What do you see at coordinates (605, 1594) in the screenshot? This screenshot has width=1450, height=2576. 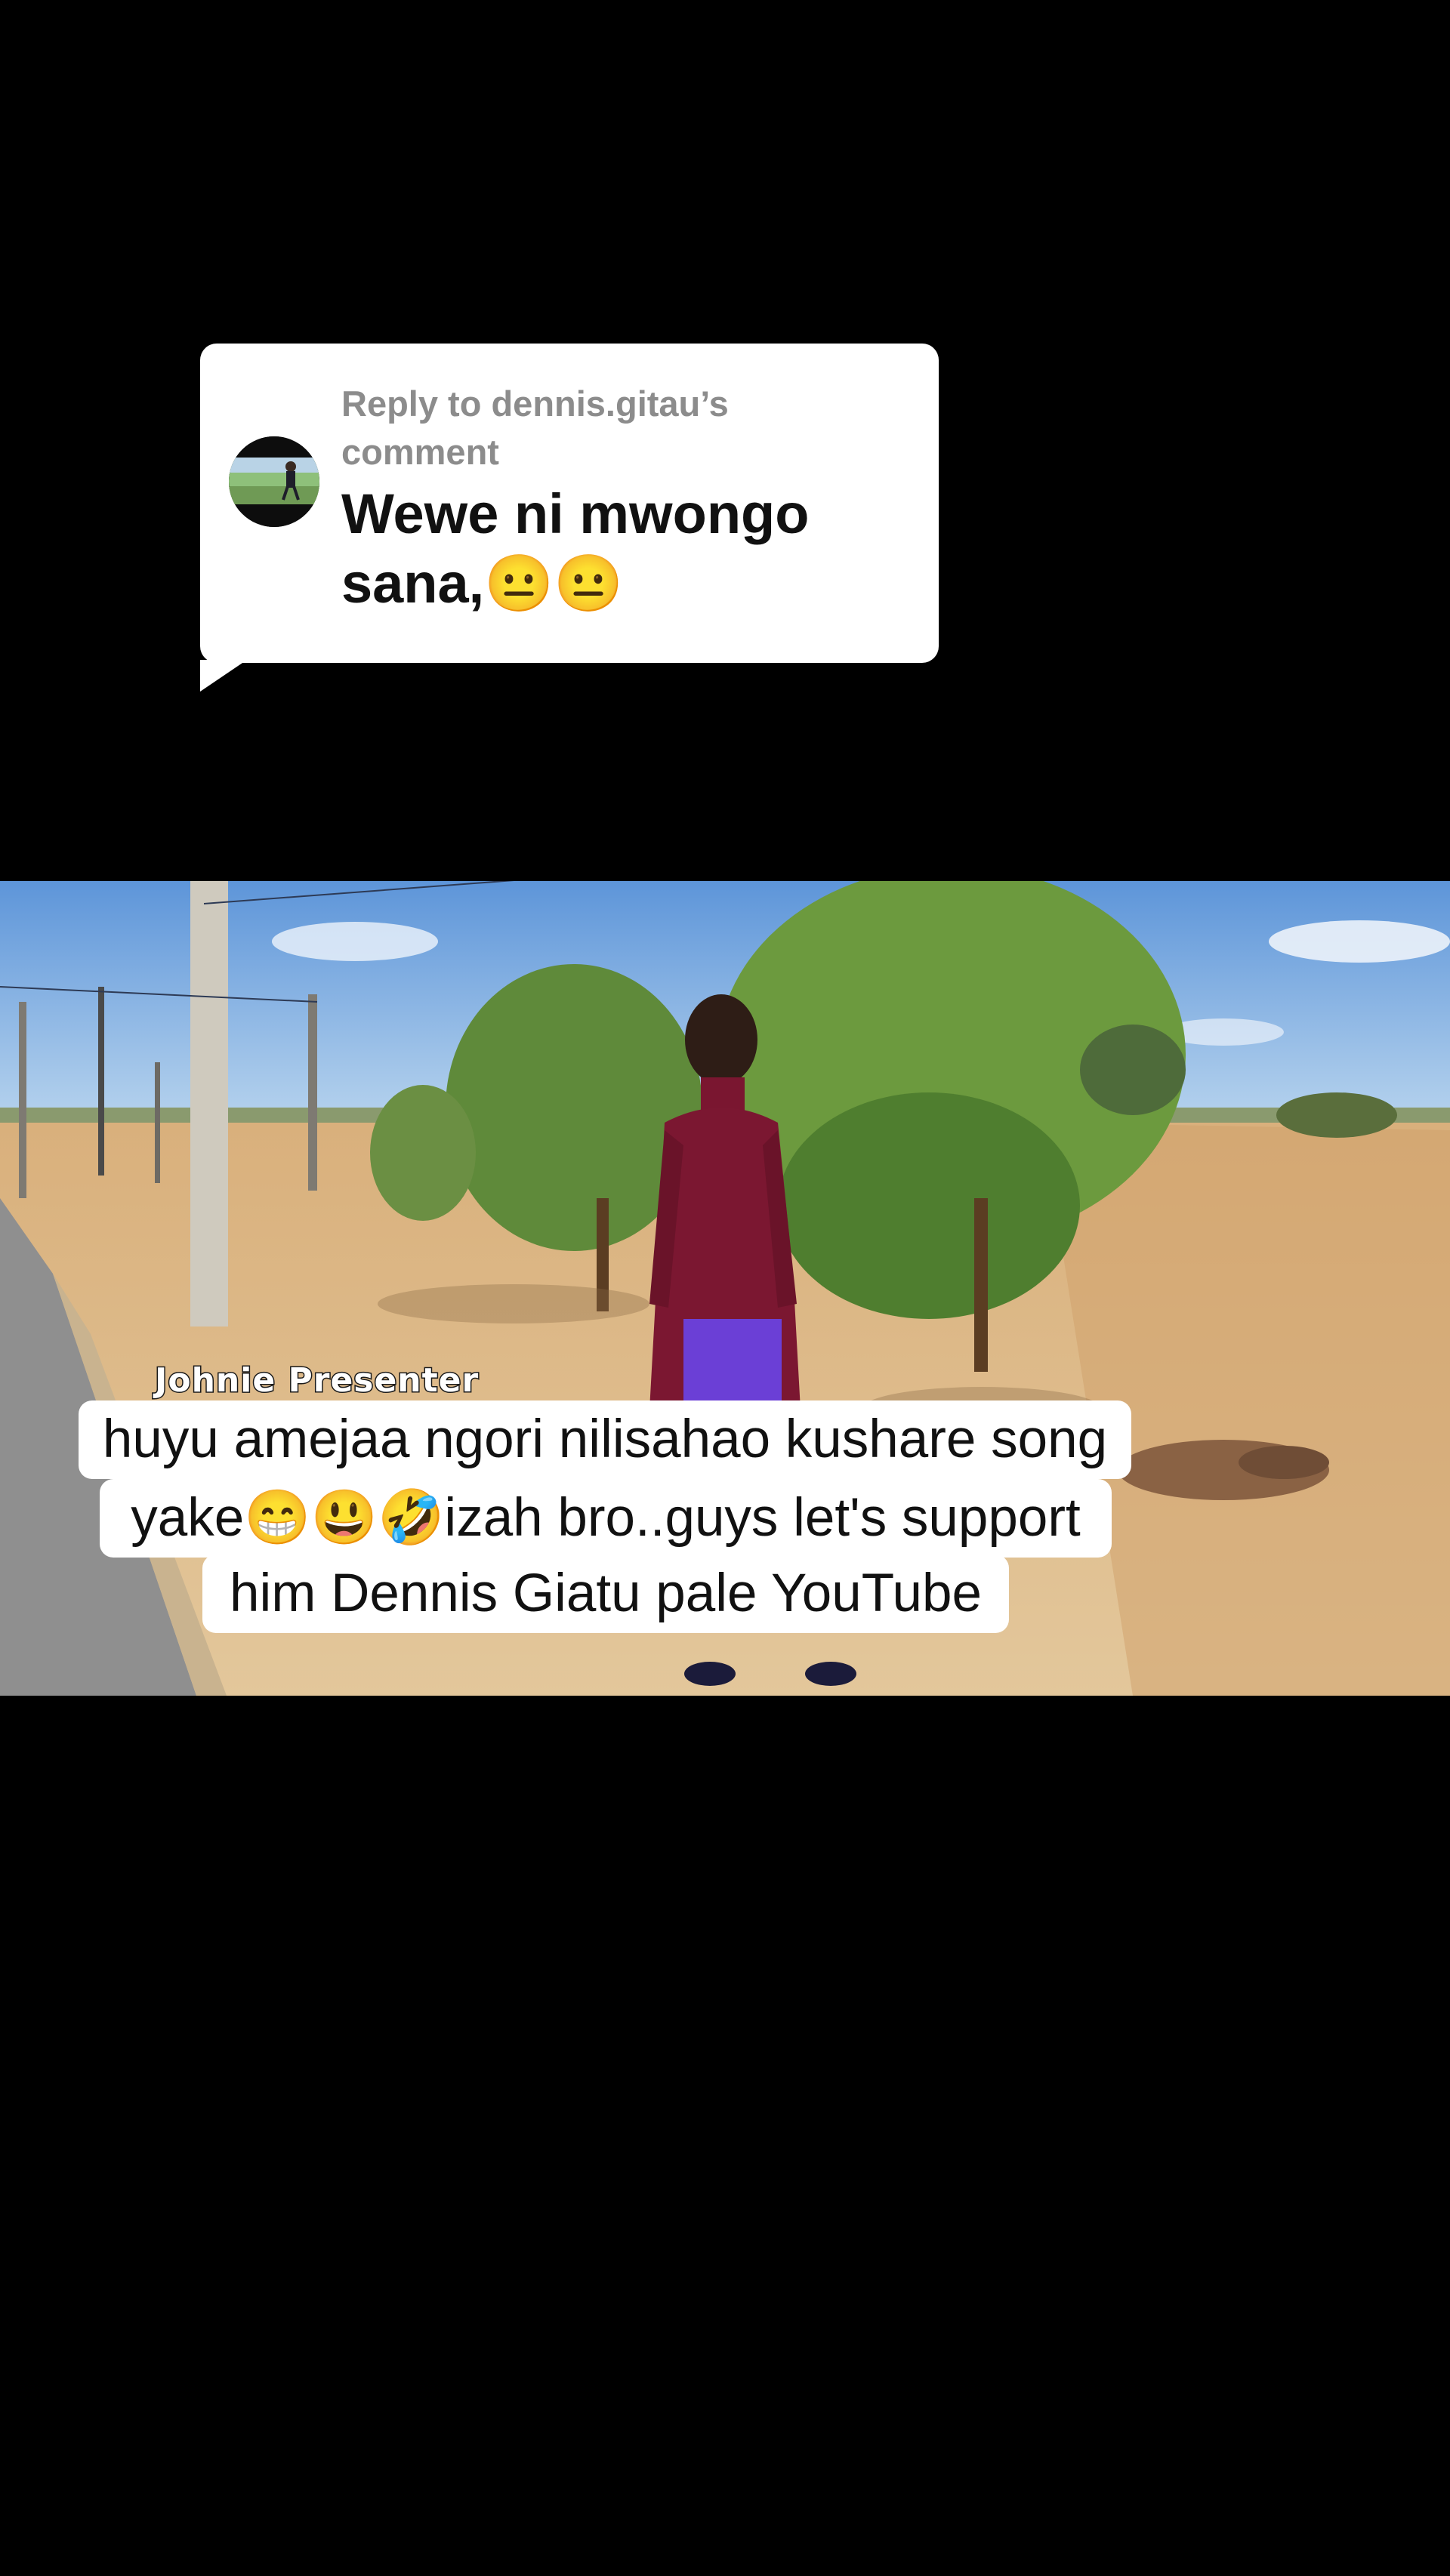 I see `caption-line-3: him Dennis Giatu pale YouTube` at bounding box center [605, 1594].